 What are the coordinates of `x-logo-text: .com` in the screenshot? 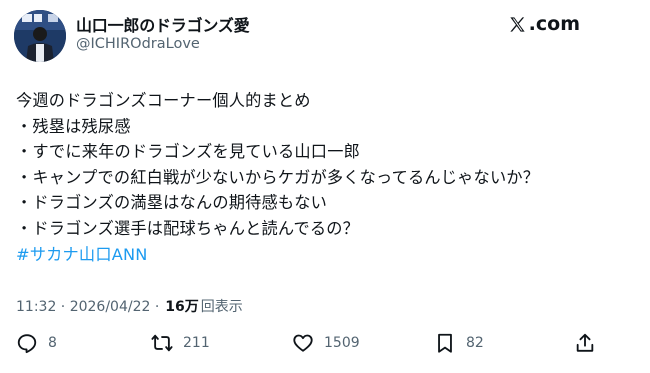 It's located at (554, 24).